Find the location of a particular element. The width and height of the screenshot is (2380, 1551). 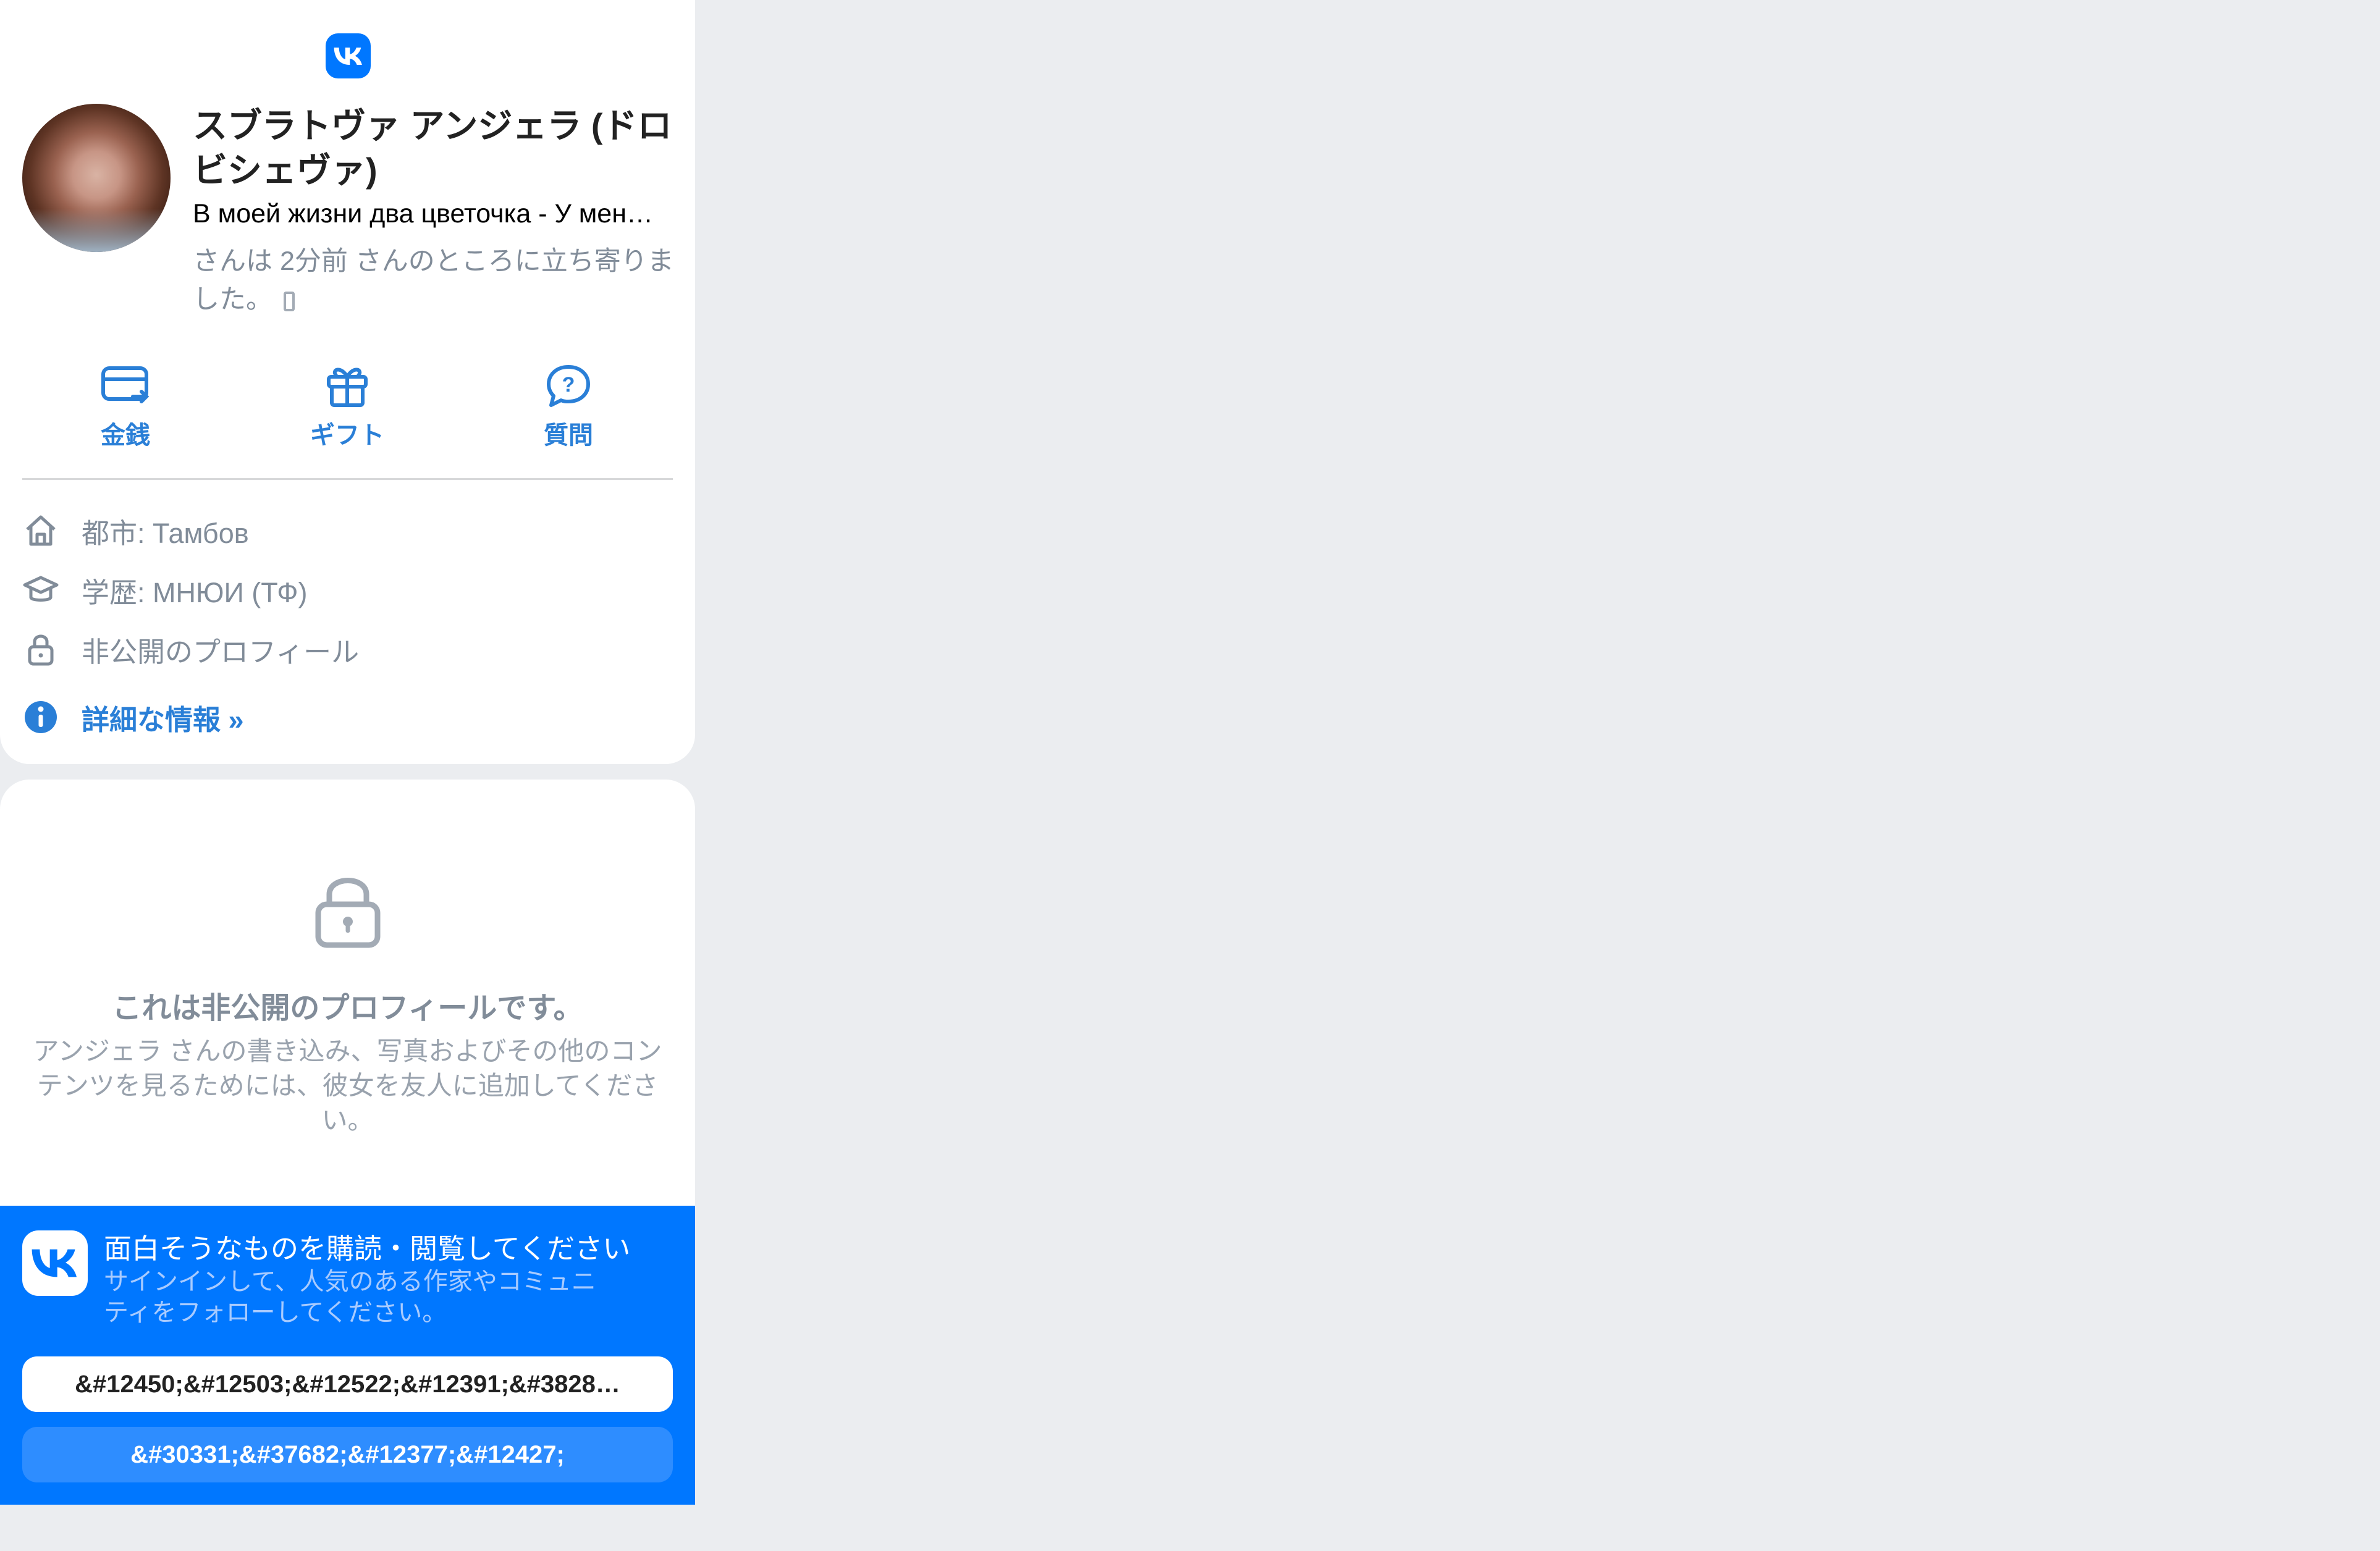

large-lock-icon is located at coordinates (347, 912).